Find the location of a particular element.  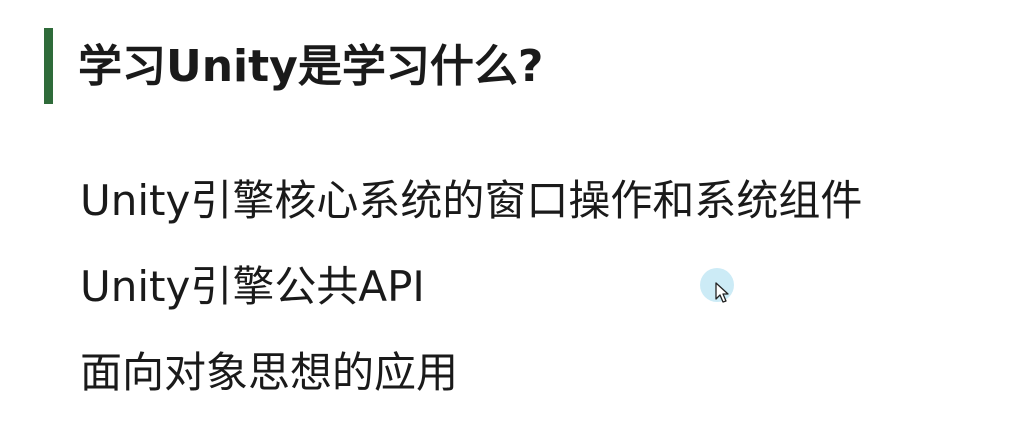

bullet-item: Unity引擎核心系统的窗口操作和系统组件 is located at coordinates (471, 200).